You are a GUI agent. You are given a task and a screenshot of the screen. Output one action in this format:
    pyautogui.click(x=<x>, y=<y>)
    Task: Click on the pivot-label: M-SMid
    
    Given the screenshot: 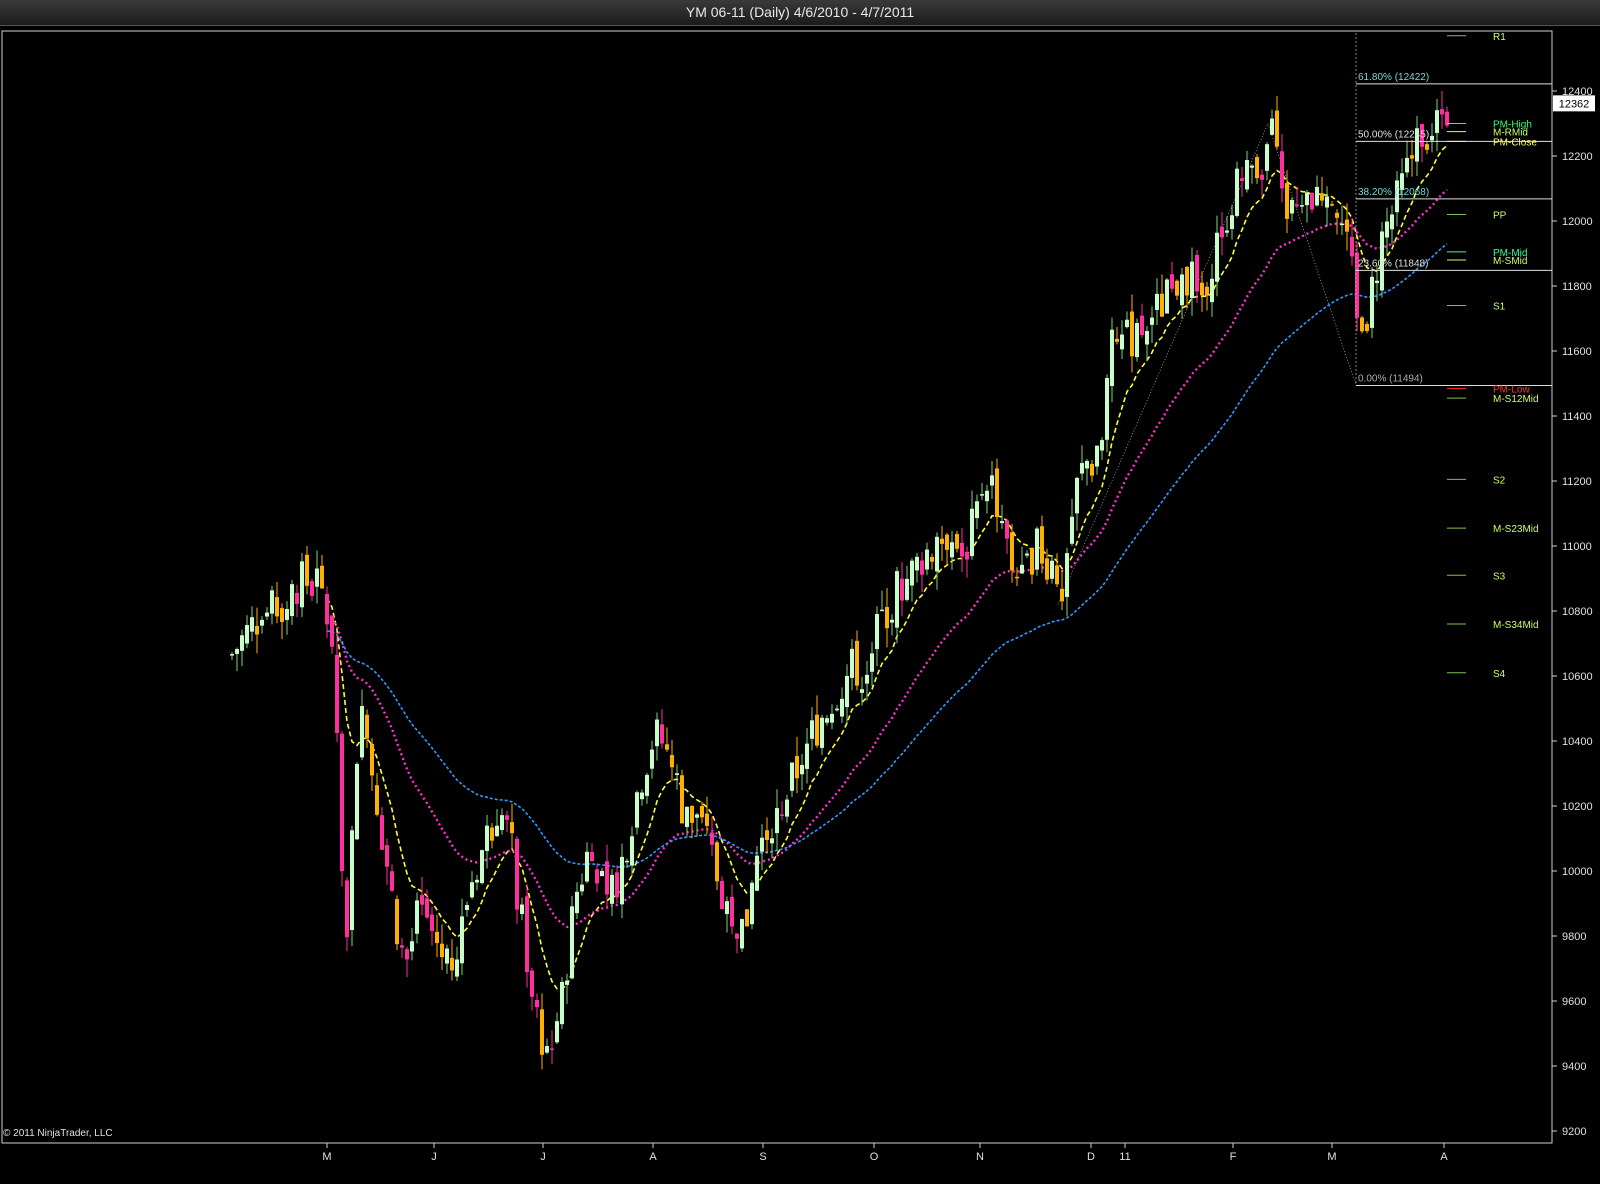 What is the action you would take?
    pyautogui.click(x=1510, y=261)
    